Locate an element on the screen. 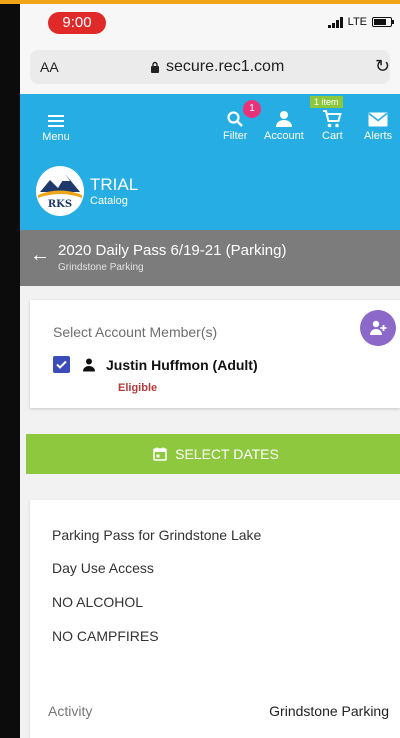 This screenshot has width=400, height=738. url-text: secure.rec1.com is located at coordinates (225, 66).